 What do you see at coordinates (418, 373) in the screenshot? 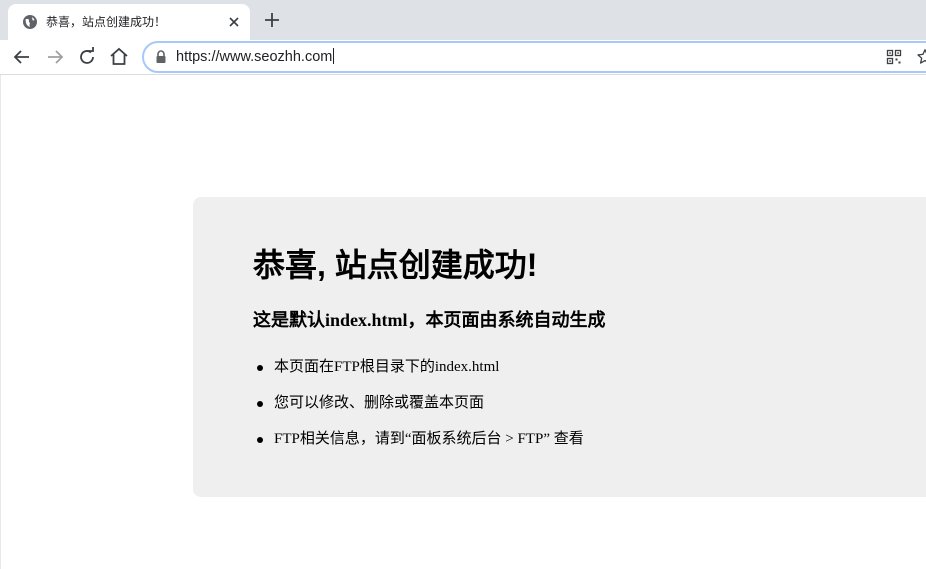
I see `list-item: 本页面在FTP根目录下的index.html` at bounding box center [418, 373].